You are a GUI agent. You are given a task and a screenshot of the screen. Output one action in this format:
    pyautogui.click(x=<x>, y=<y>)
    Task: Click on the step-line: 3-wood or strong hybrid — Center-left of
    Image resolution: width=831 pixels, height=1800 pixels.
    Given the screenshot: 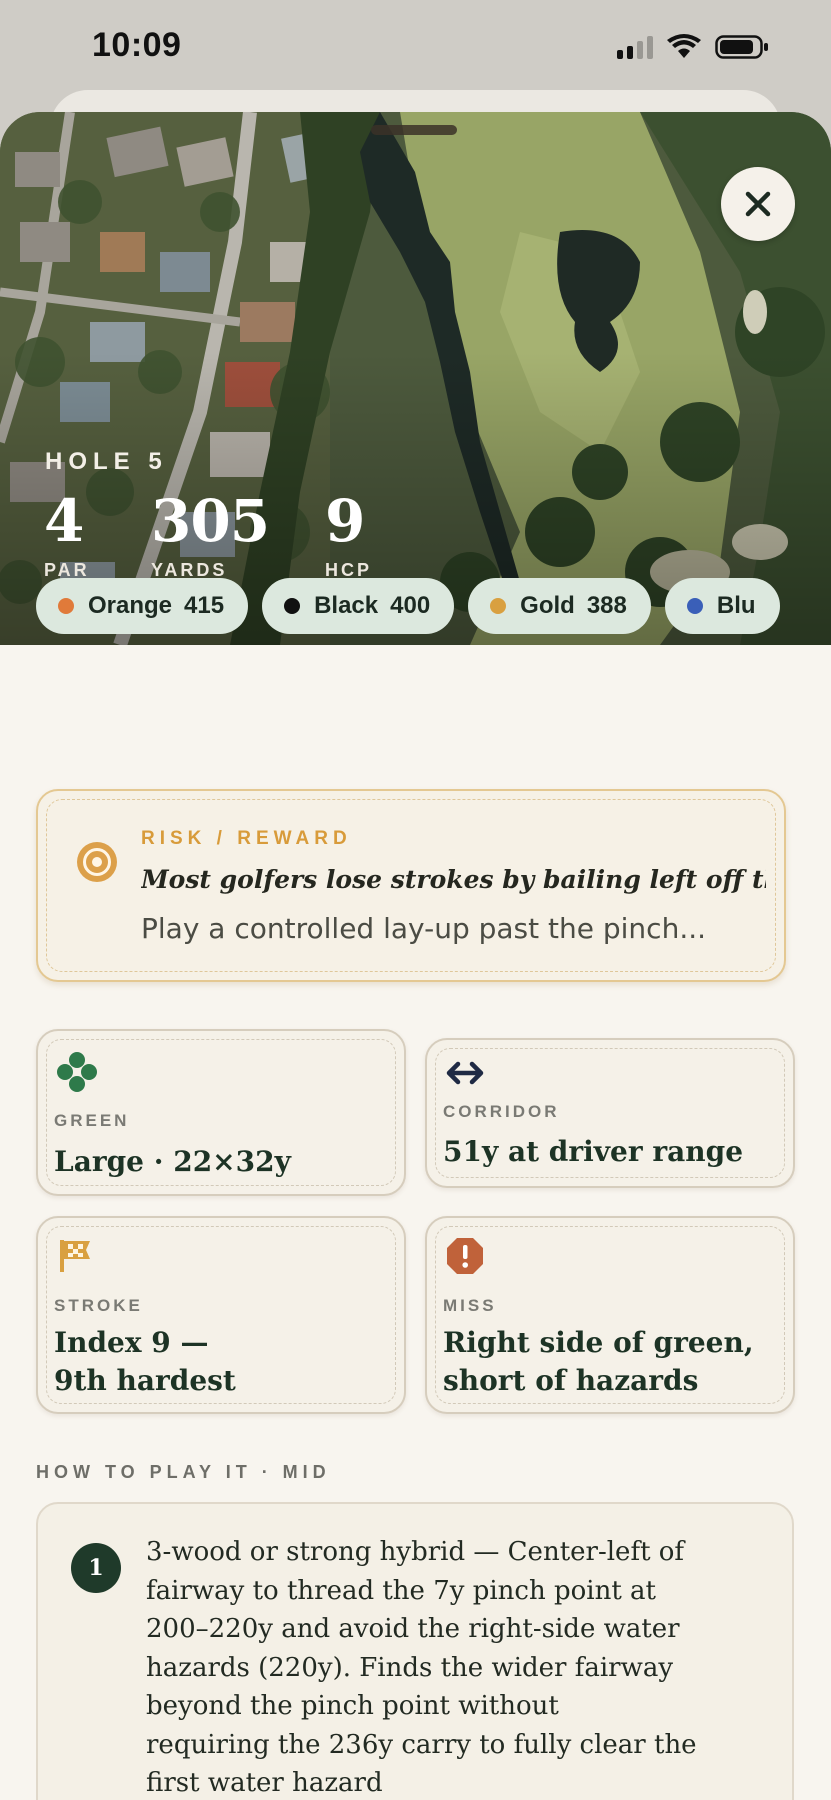 What is the action you would take?
    pyautogui.click(x=415, y=1552)
    